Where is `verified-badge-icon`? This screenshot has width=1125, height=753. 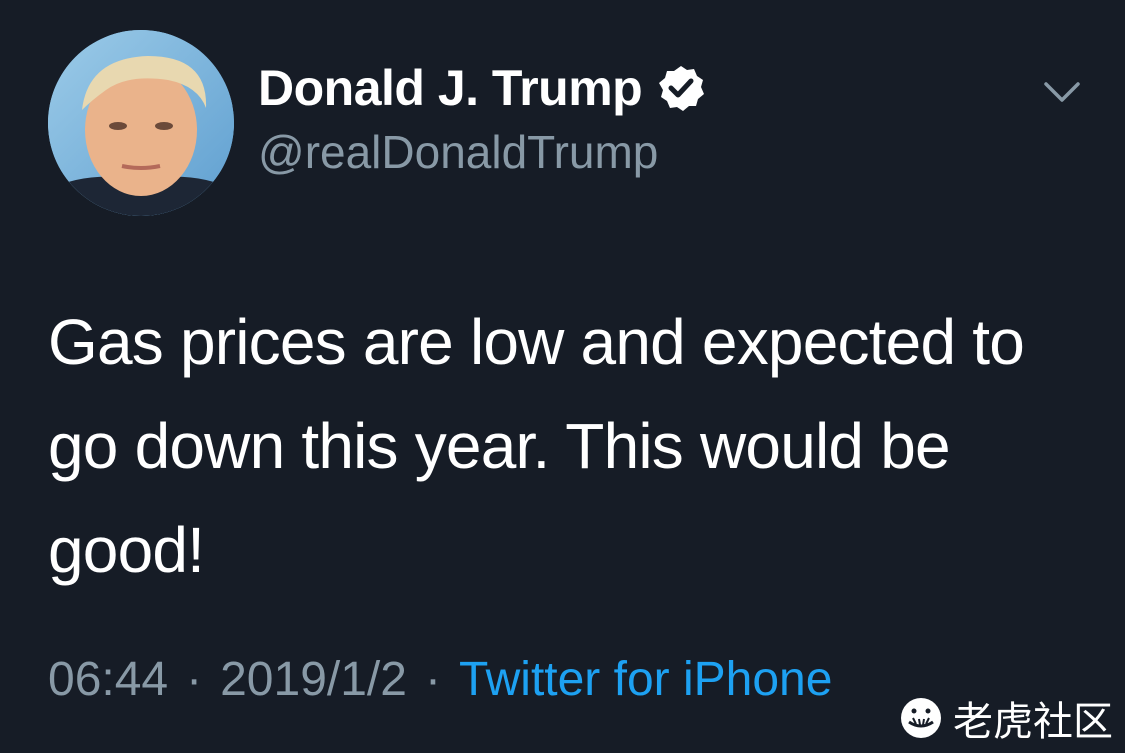
verified-badge-icon is located at coordinates (681, 88).